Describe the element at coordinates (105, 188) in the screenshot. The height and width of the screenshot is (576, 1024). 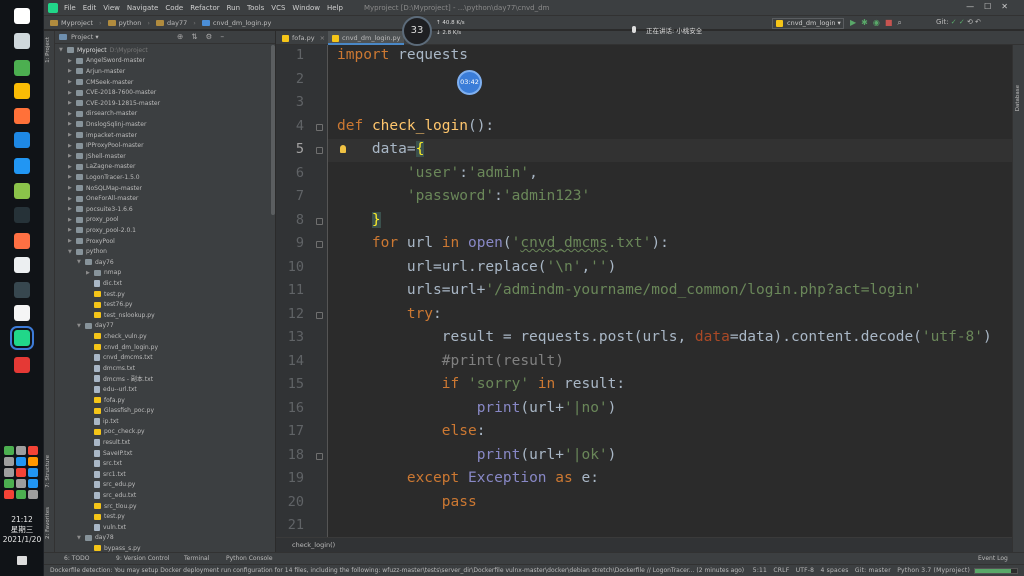
I see `tree-item: ▶ NoSQLMap-master` at that location.